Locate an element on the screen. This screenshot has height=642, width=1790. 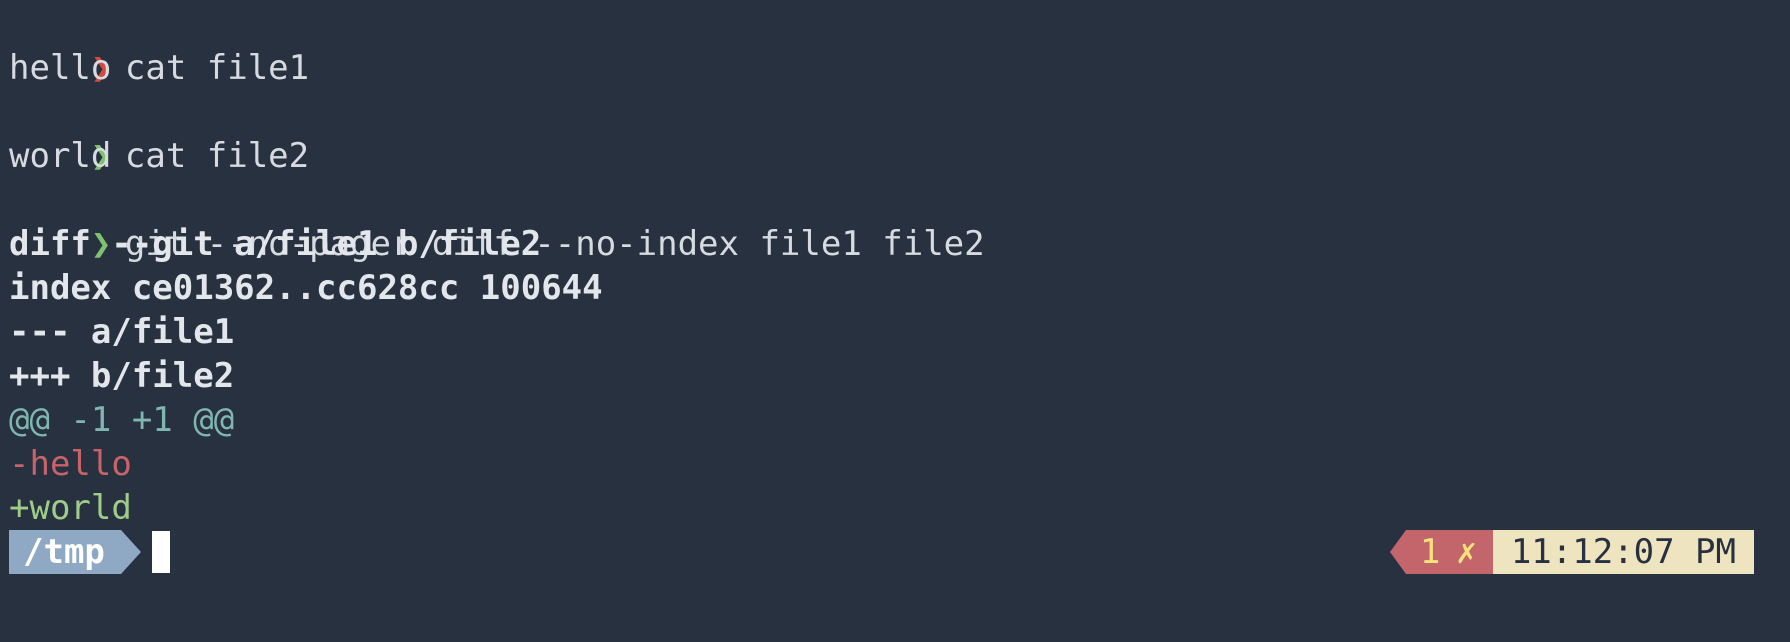
output-line: world is located at coordinates (60, 156).